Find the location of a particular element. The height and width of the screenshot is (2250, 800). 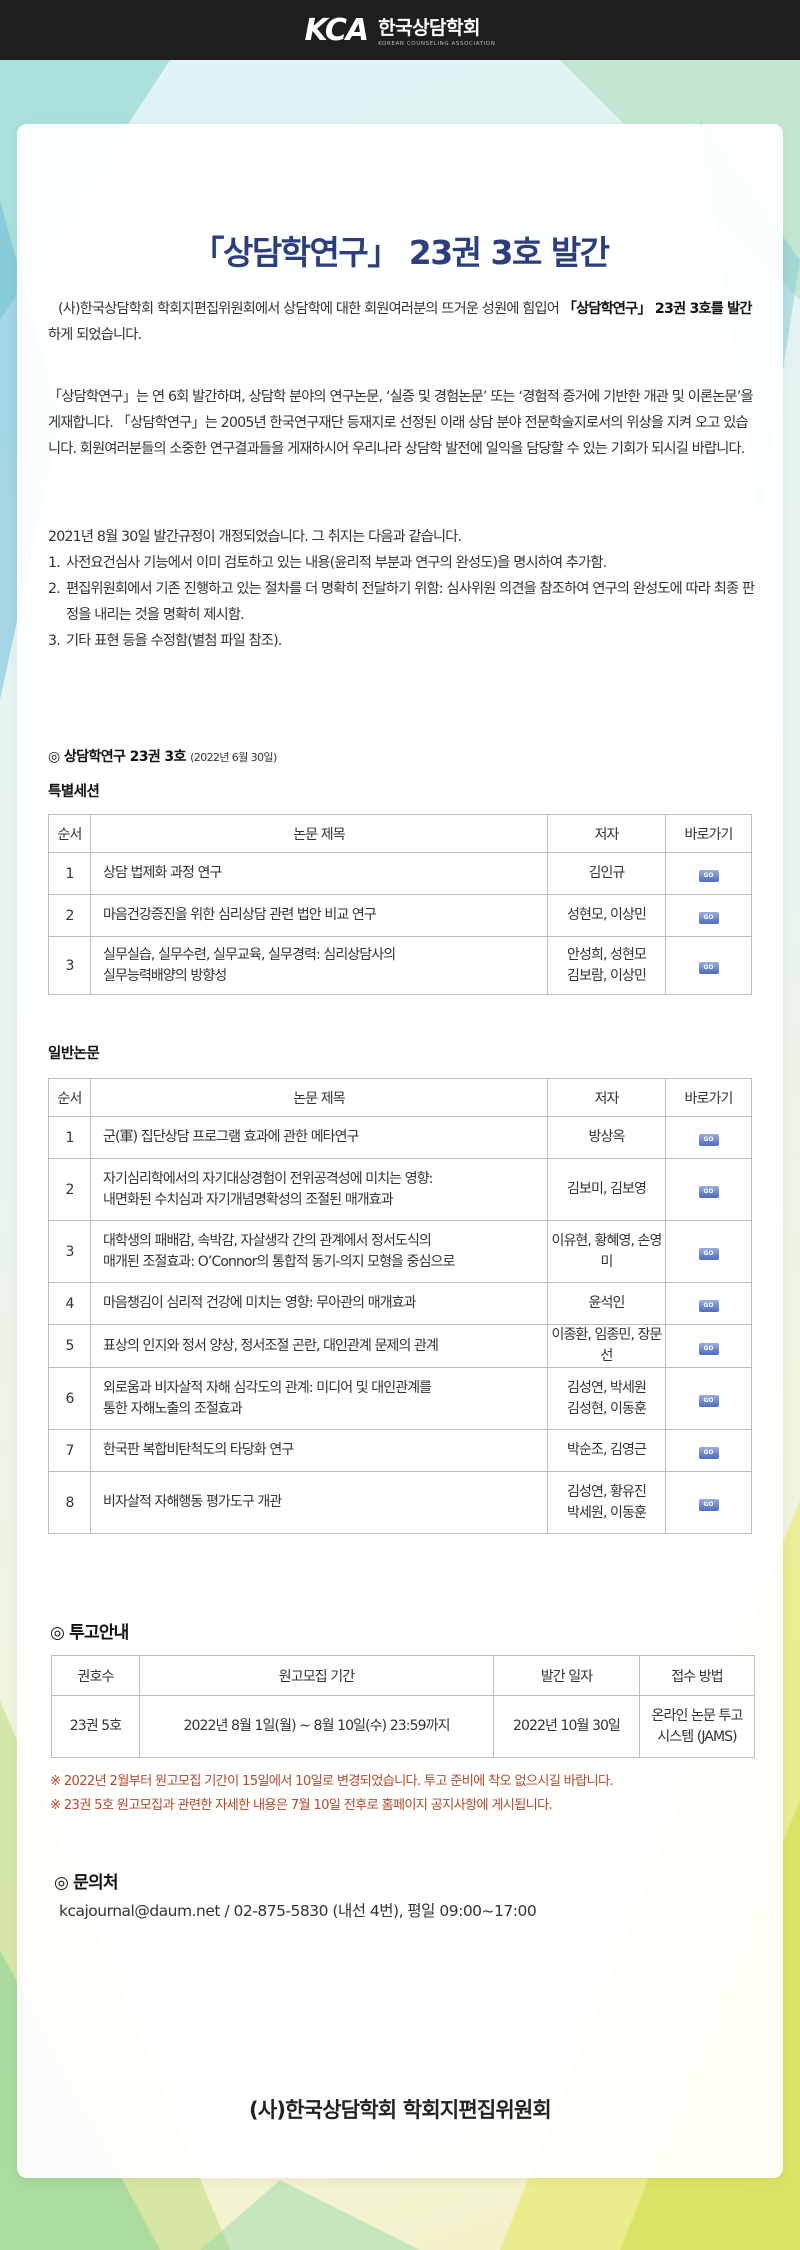

paper-author-line: 김인규 is located at coordinates (607, 873).